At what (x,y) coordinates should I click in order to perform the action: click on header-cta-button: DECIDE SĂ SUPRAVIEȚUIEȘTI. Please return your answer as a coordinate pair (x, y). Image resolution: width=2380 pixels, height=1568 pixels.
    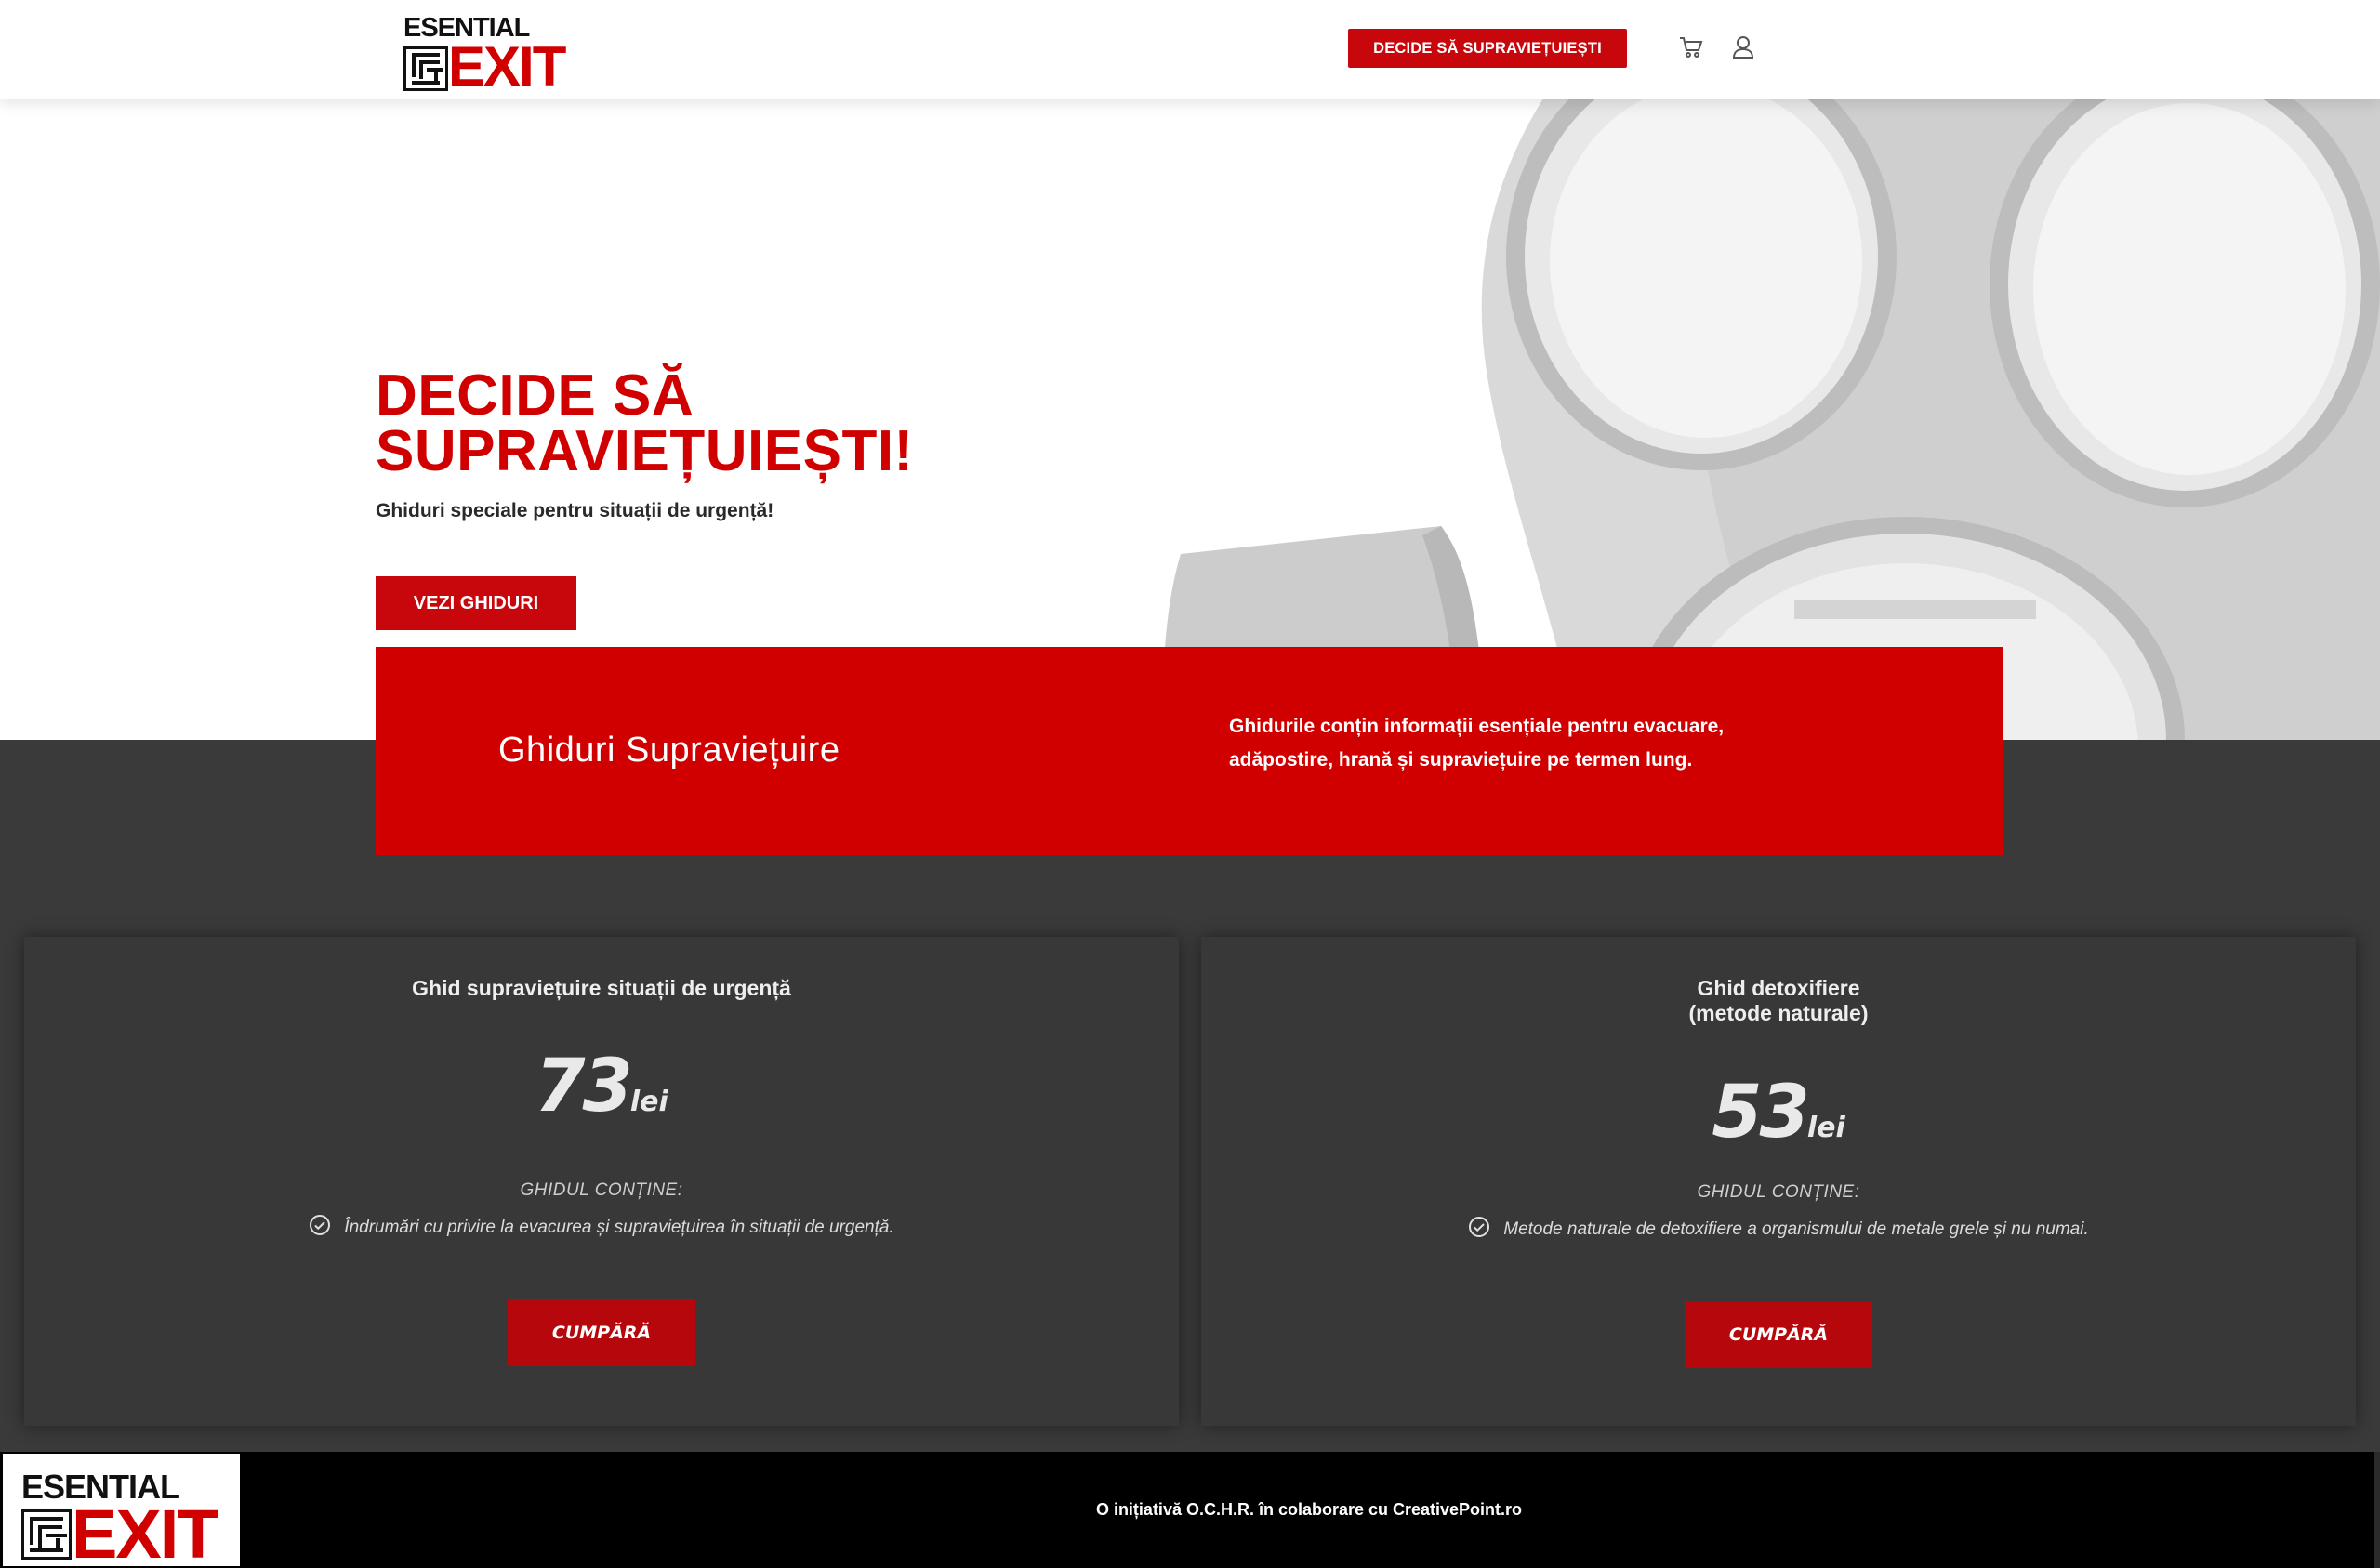
    Looking at the image, I should click on (1487, 49).